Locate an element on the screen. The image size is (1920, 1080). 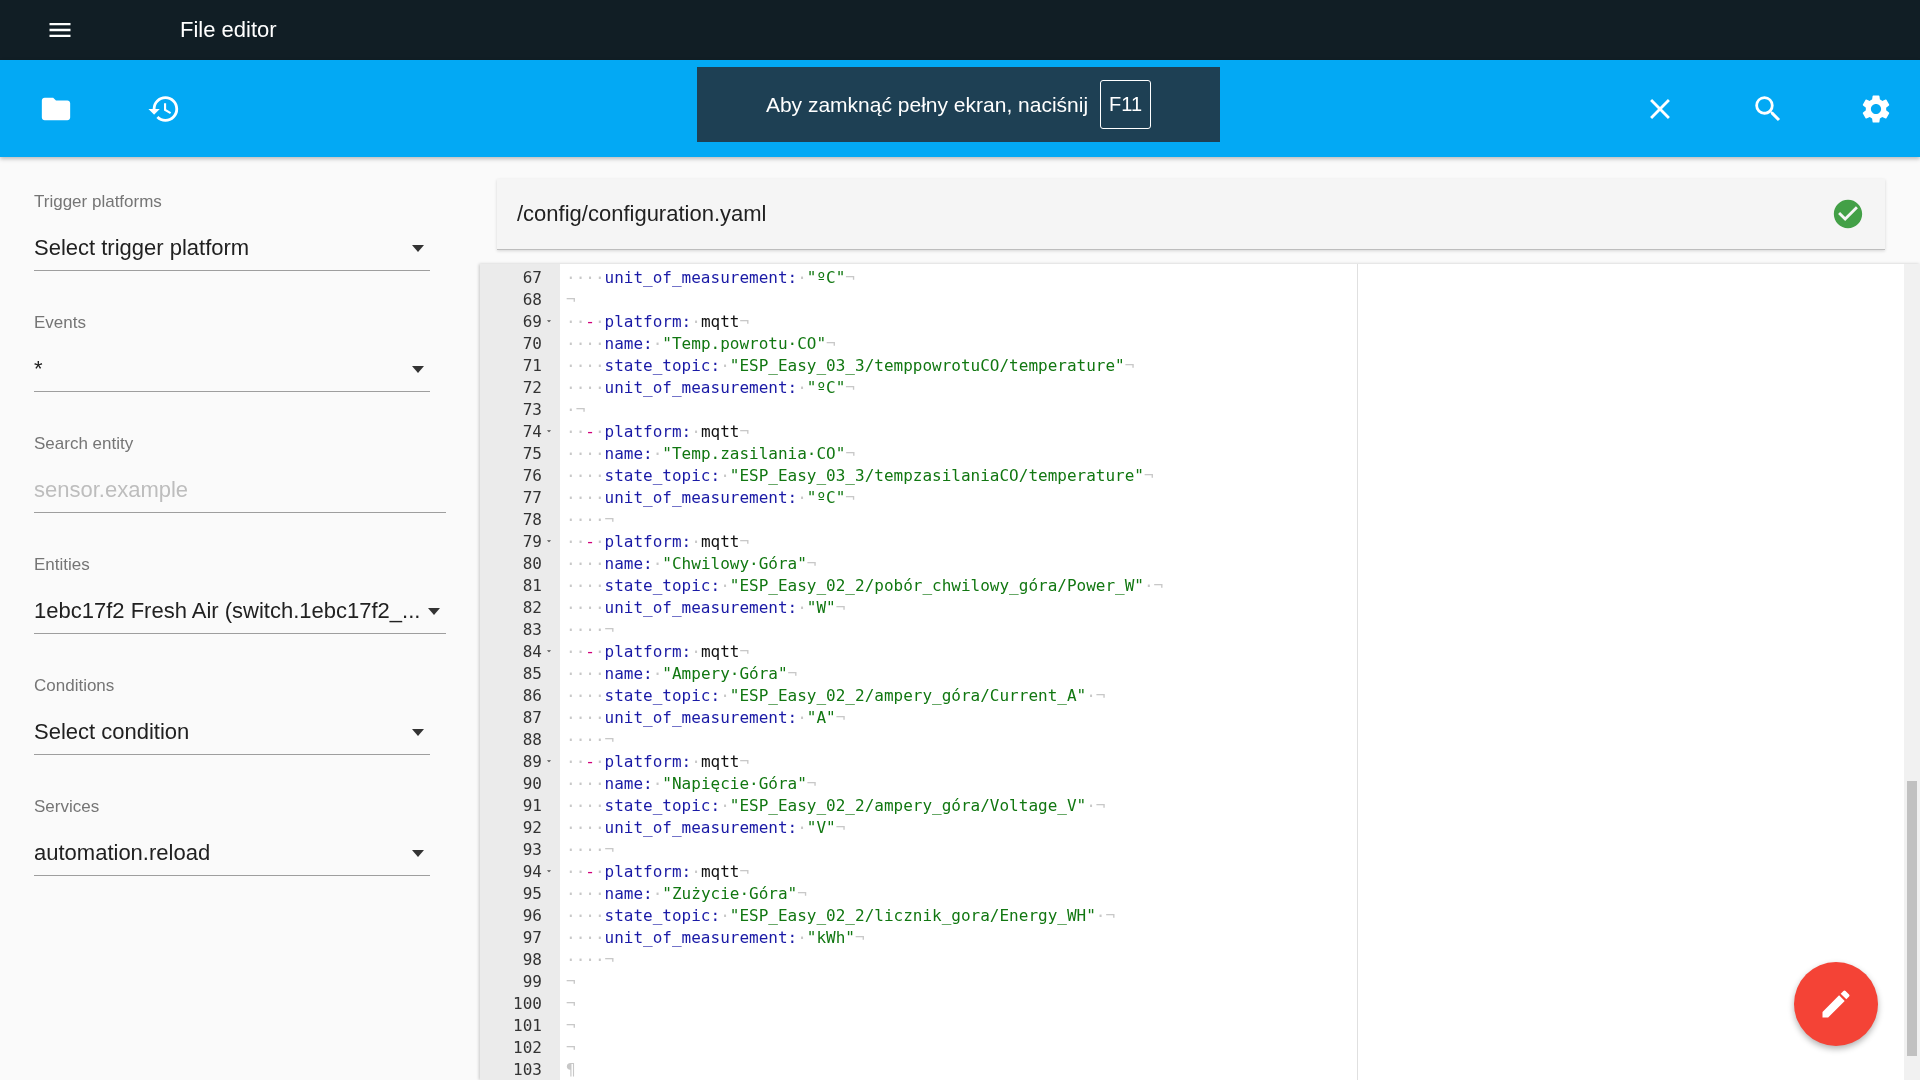
dropdown: automation.reload is located at coordinates (232, 853).